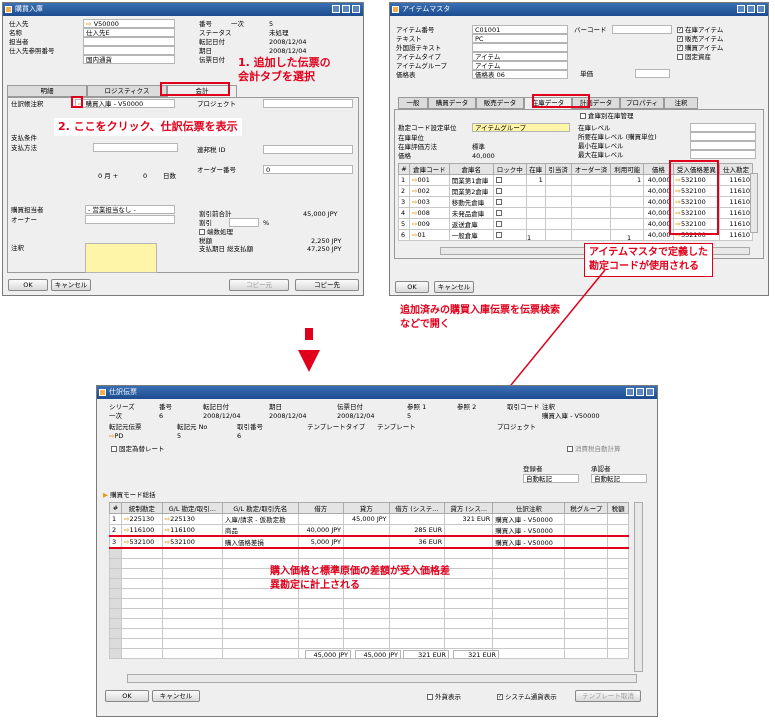 The height and width of the screenshot is (722, 775). What do you see at coordinates (114, 519) in the screenshot?
I see `cell-text: 1` at bounding box center [114, 519].